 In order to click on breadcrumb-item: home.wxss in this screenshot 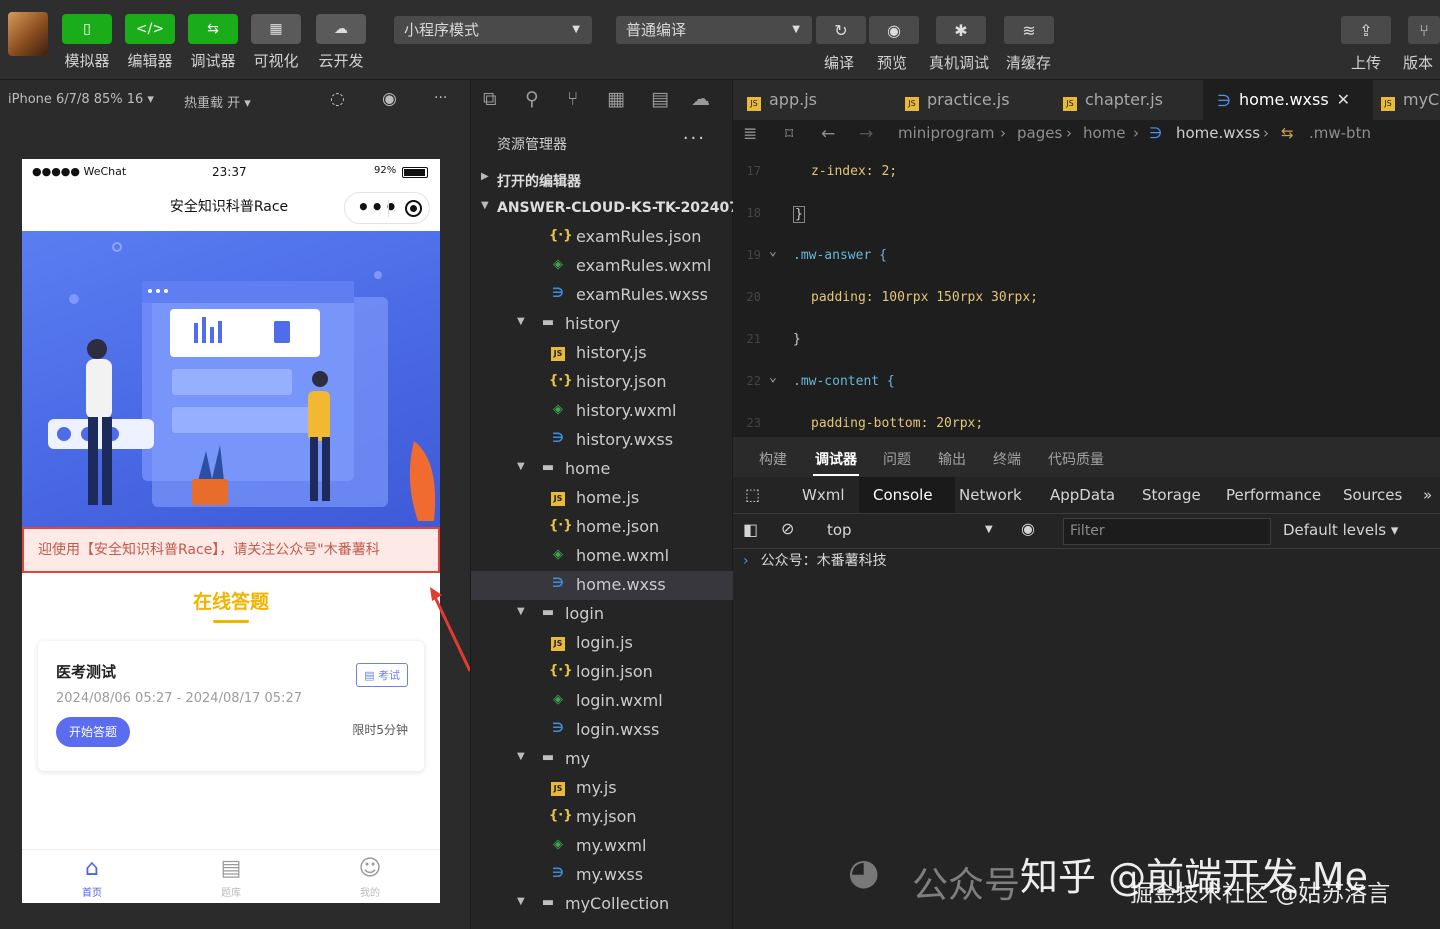, I will do `click(1218, 133)`.